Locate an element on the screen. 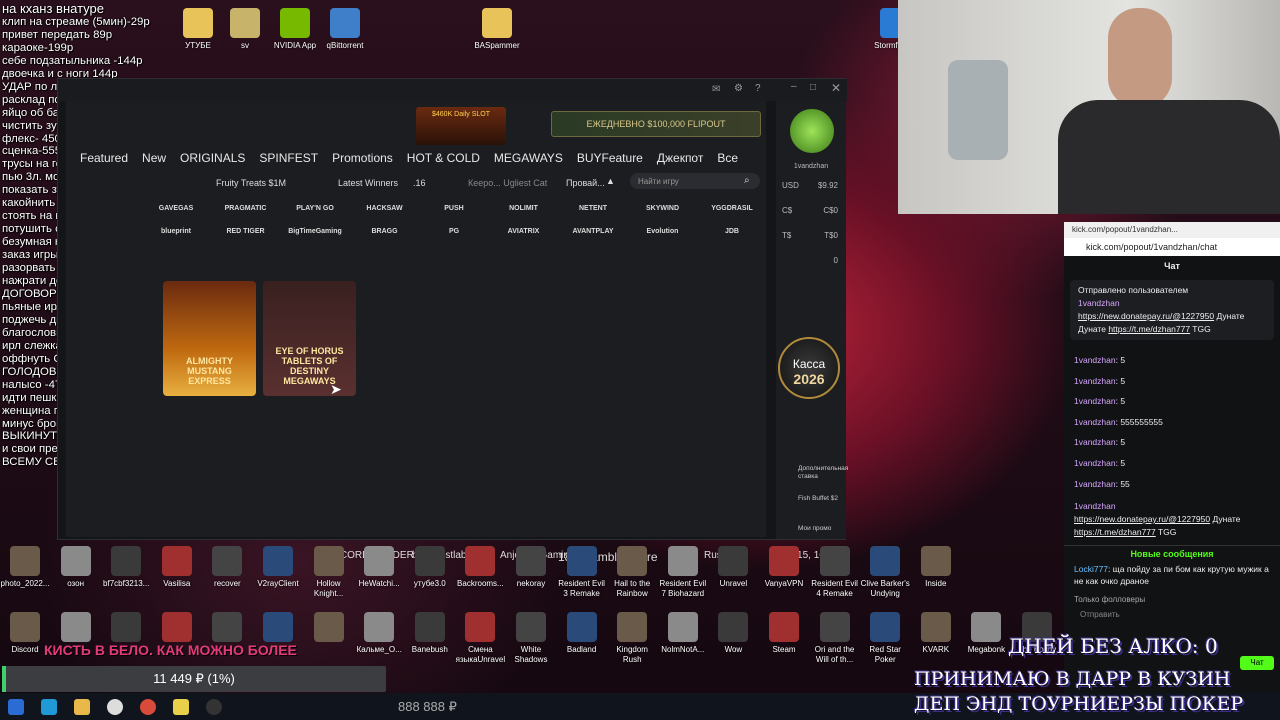 This screenshot has width=1280, height=720. provider-logo: RED TIGER is located at coordinates (246, 231).